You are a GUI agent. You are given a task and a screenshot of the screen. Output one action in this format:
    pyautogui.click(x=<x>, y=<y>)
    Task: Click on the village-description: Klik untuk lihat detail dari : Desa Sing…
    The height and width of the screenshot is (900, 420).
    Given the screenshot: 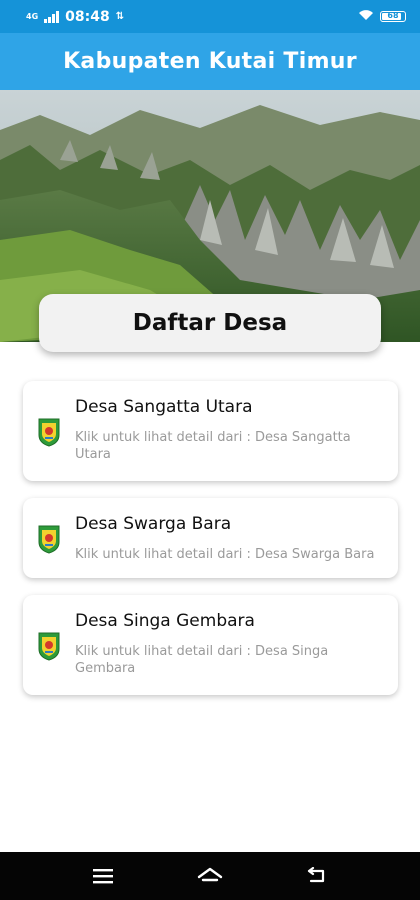 What is the action you would take?
    pyautogui.click(x=202, y=660)
    